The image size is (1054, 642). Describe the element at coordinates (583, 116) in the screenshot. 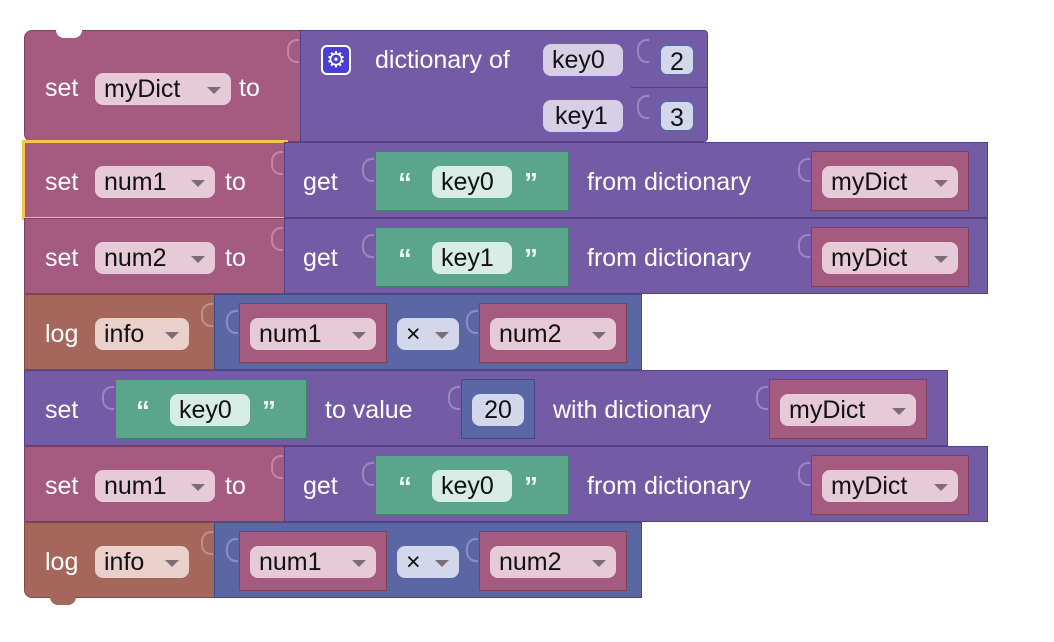

I see `key-field-key1: key1` at that location.